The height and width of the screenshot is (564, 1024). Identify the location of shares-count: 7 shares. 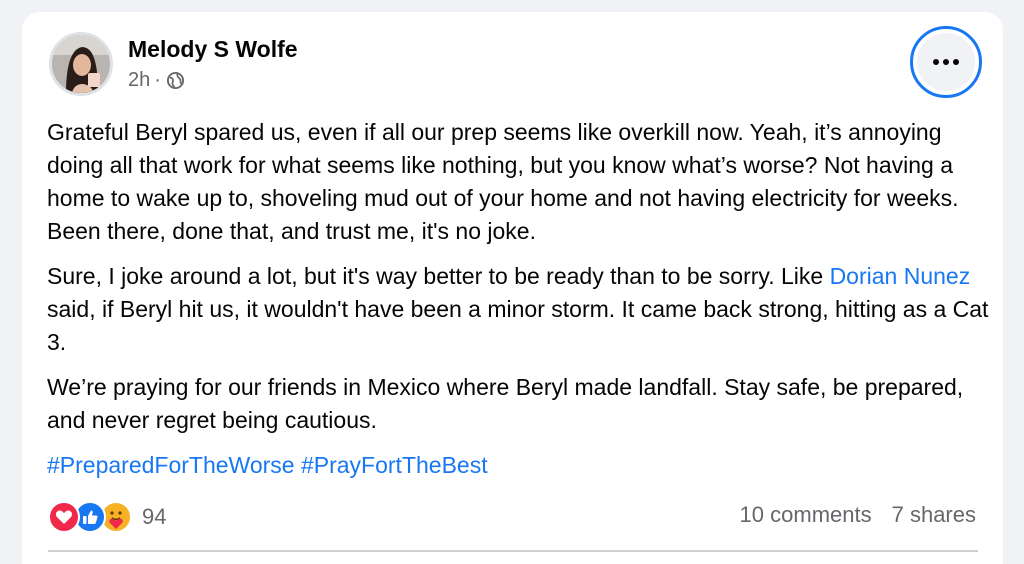
(934, 515).